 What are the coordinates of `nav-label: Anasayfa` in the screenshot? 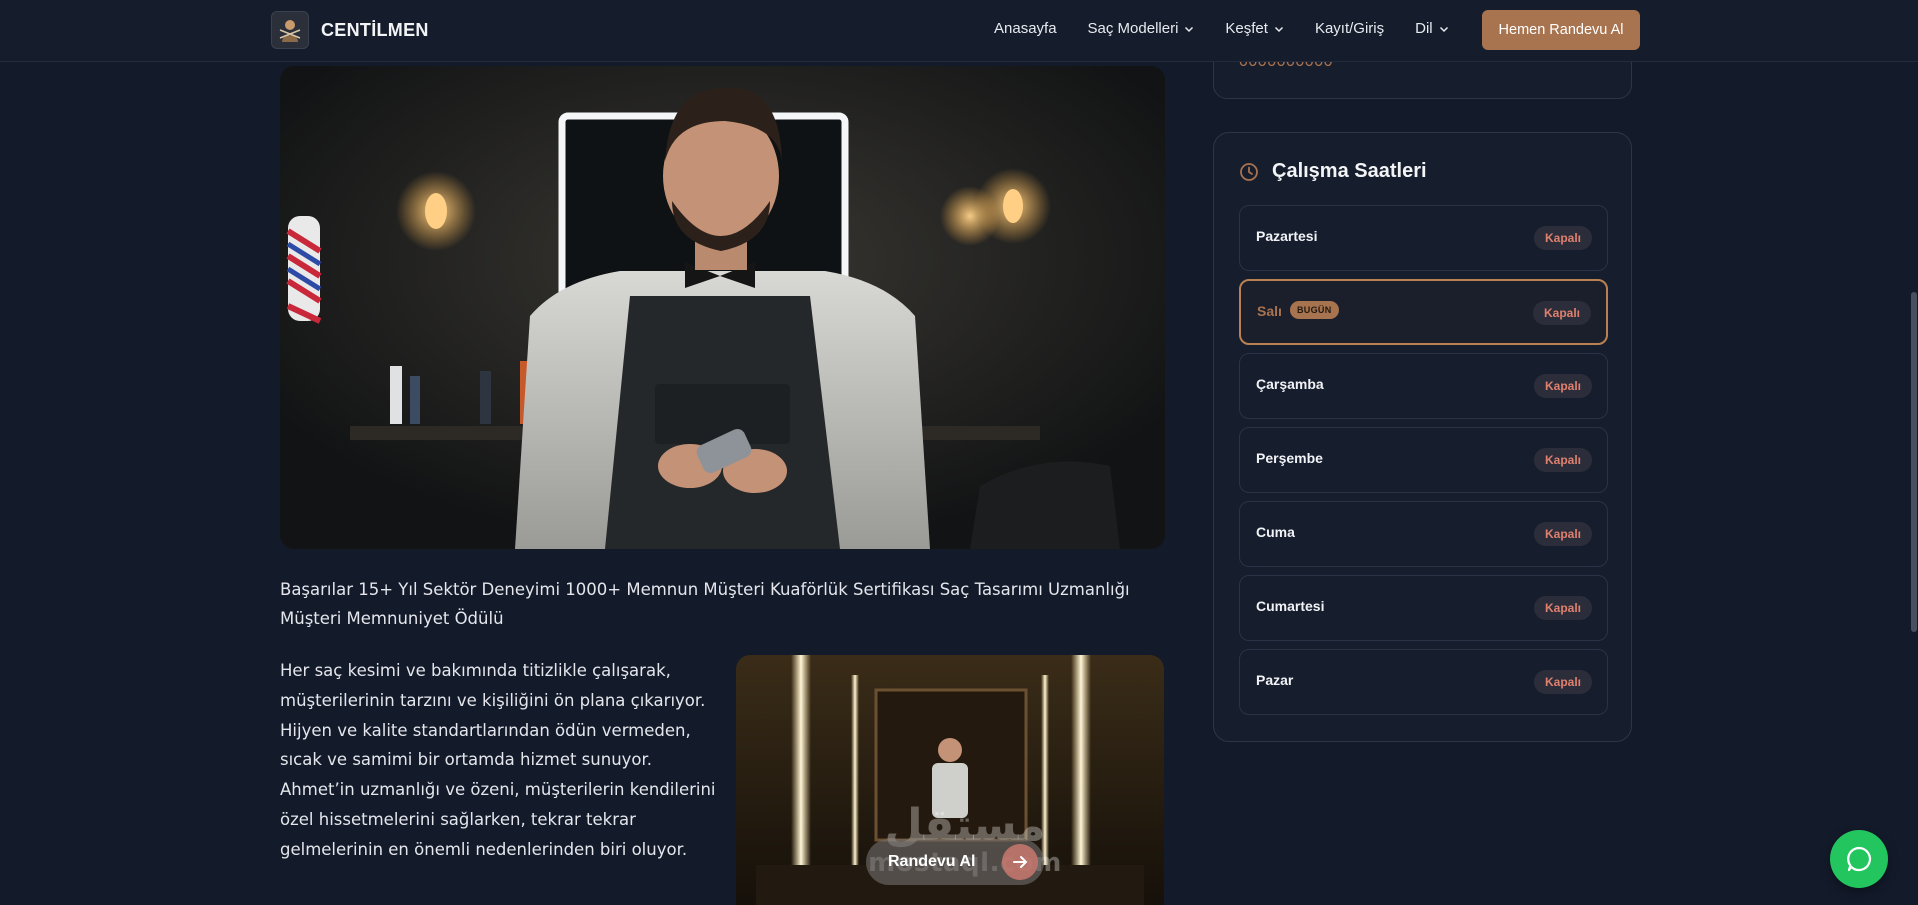 It's located at (1025, 28).